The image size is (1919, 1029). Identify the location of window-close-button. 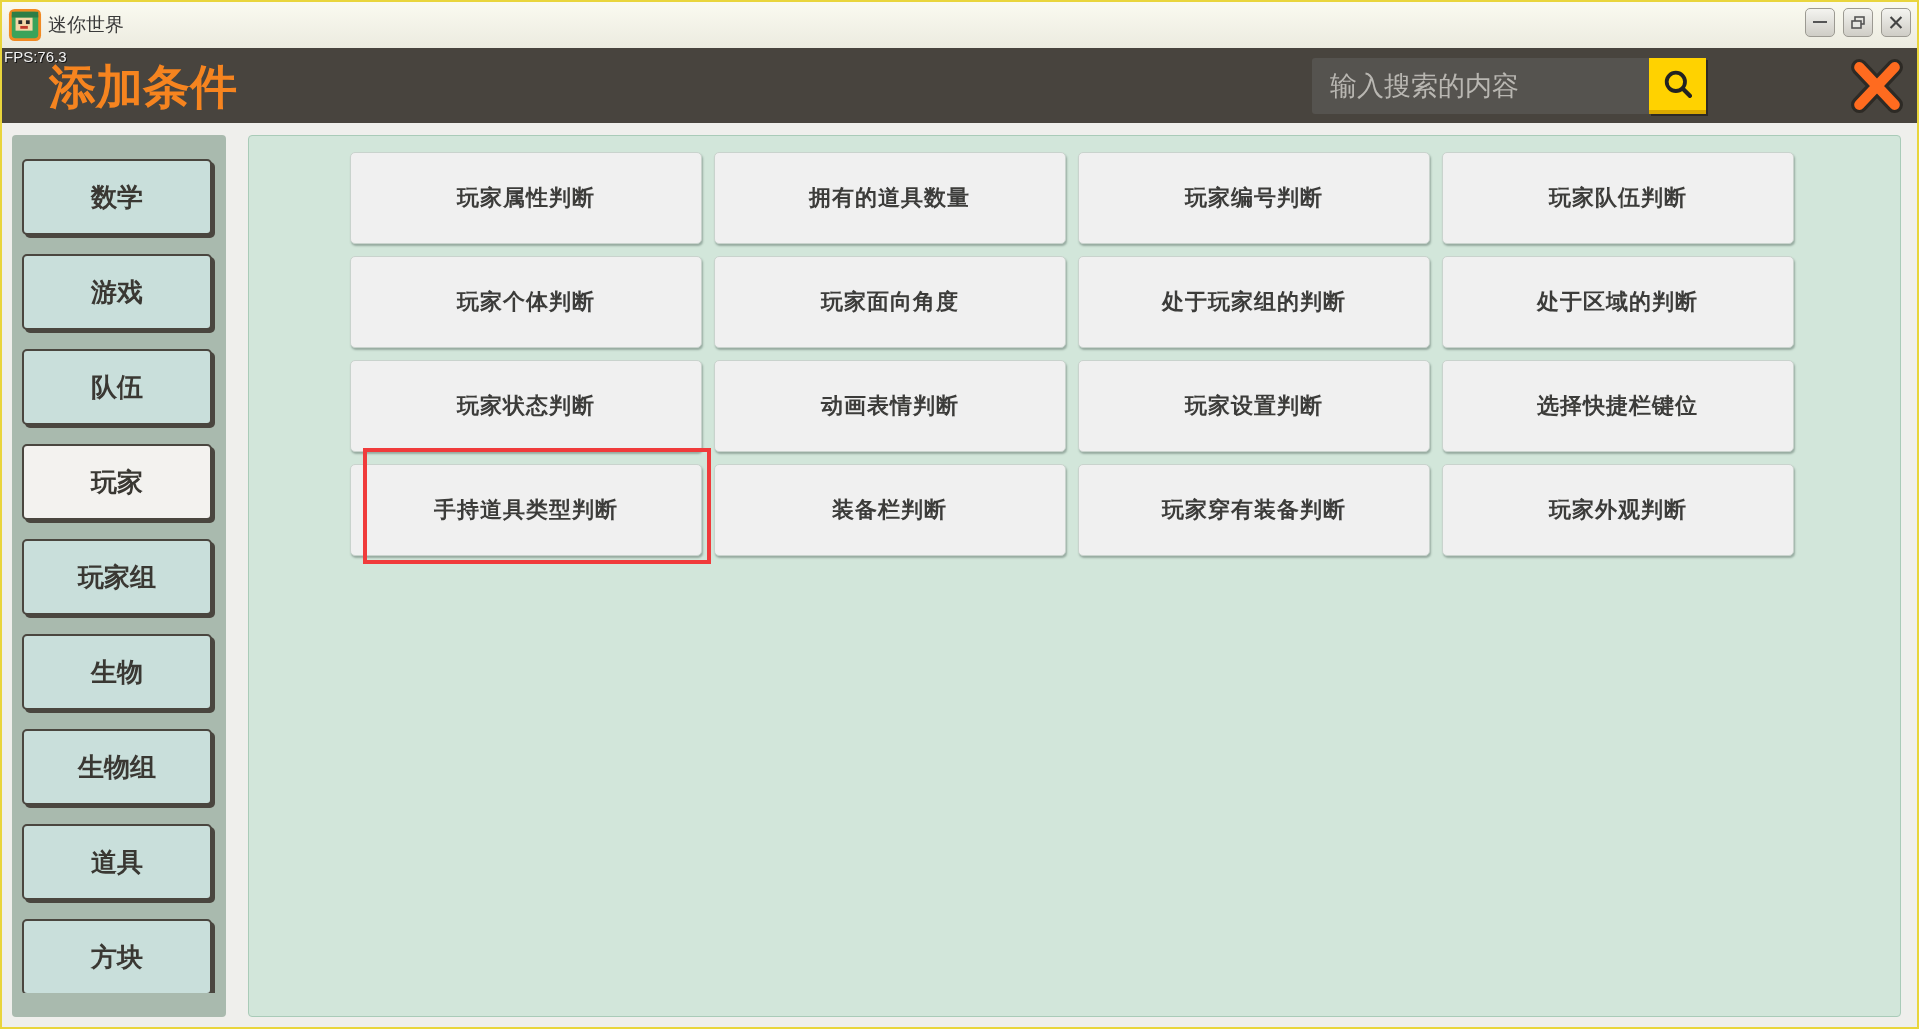
(1896, 22).